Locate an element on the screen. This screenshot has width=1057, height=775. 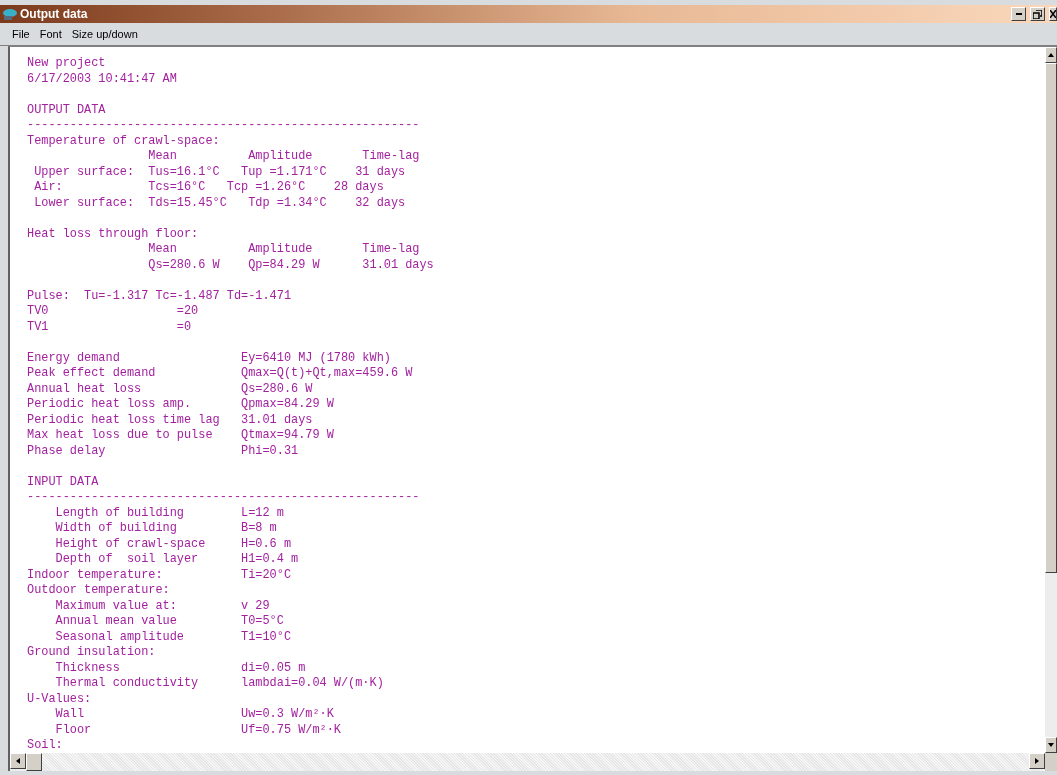
output-line: Air: Tcs=16°C Tcp =1.26°C 28 days is located at coordinates (208, 188).